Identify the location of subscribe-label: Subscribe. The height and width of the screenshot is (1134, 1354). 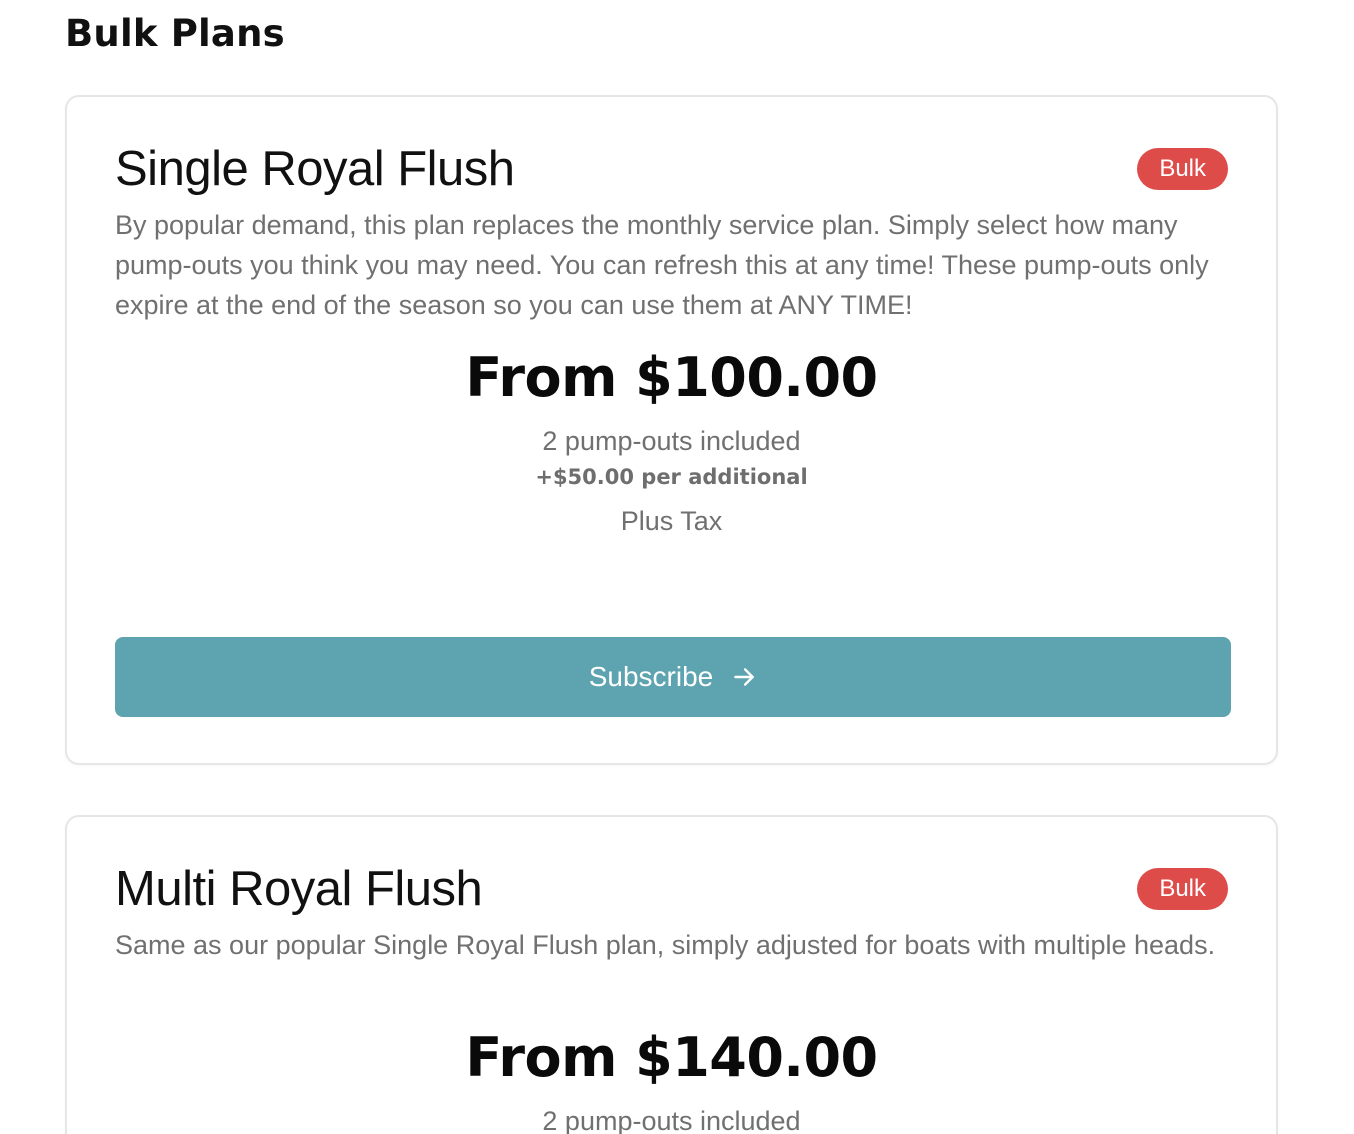
(651, 676).